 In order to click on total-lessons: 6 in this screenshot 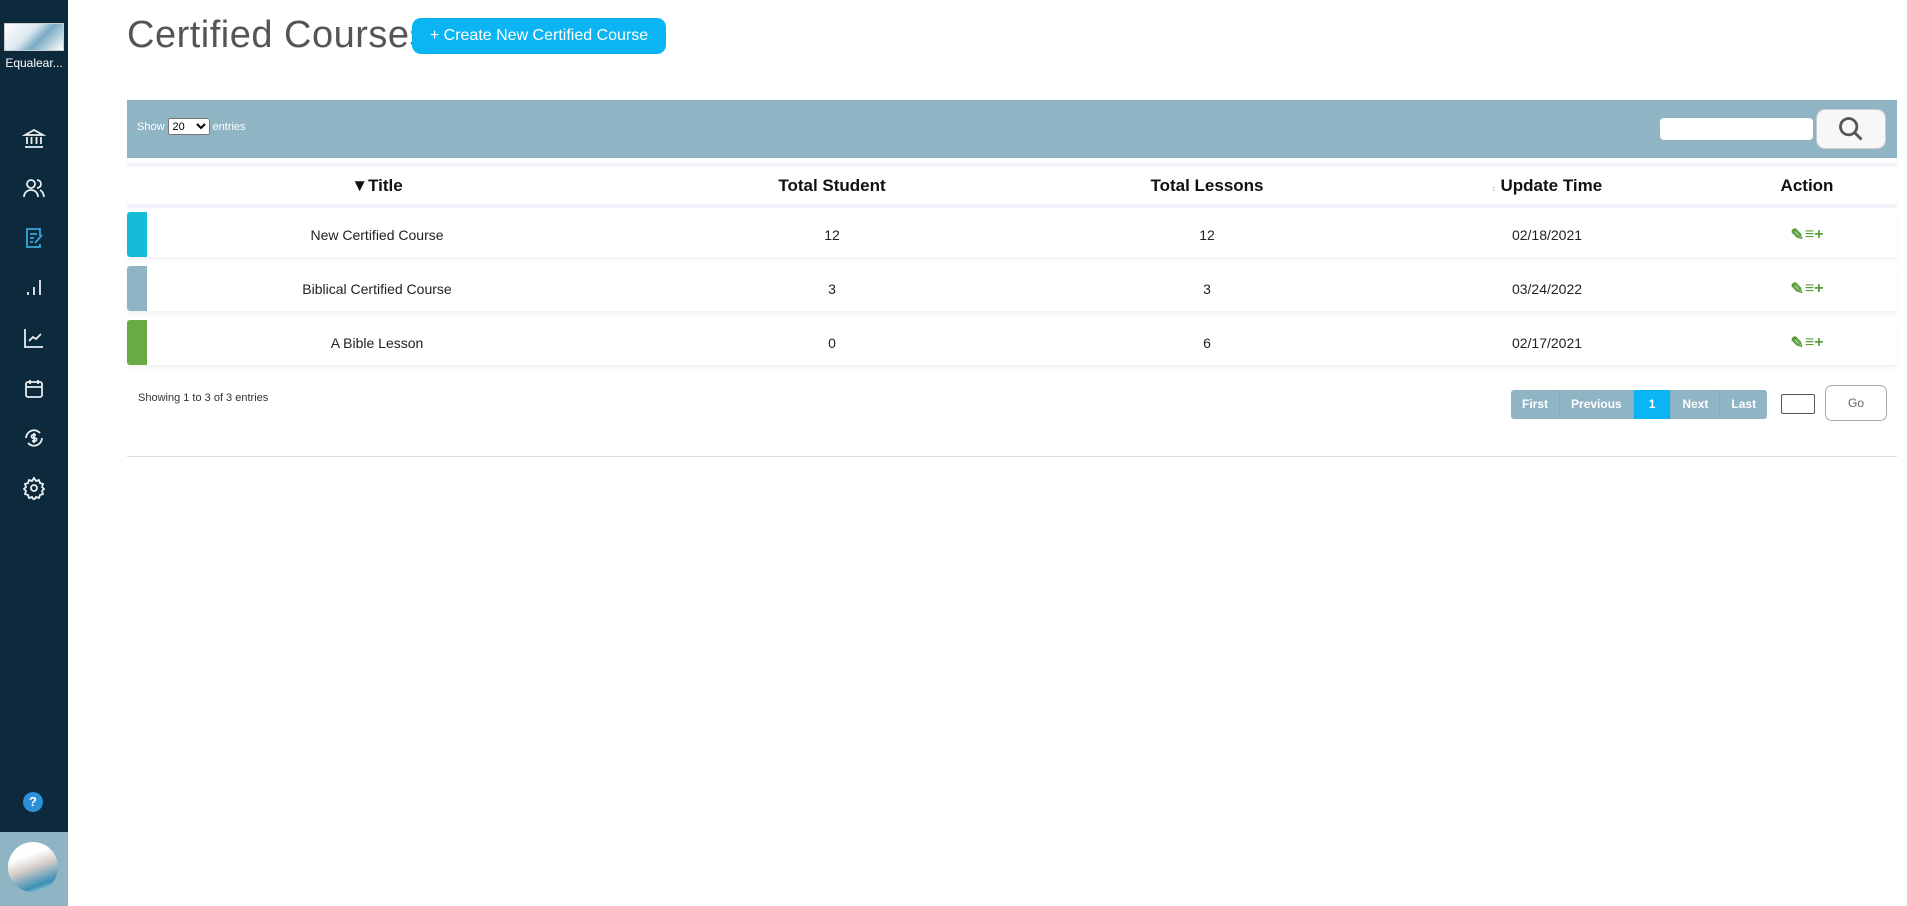, I will do `click(1207, 342)`.